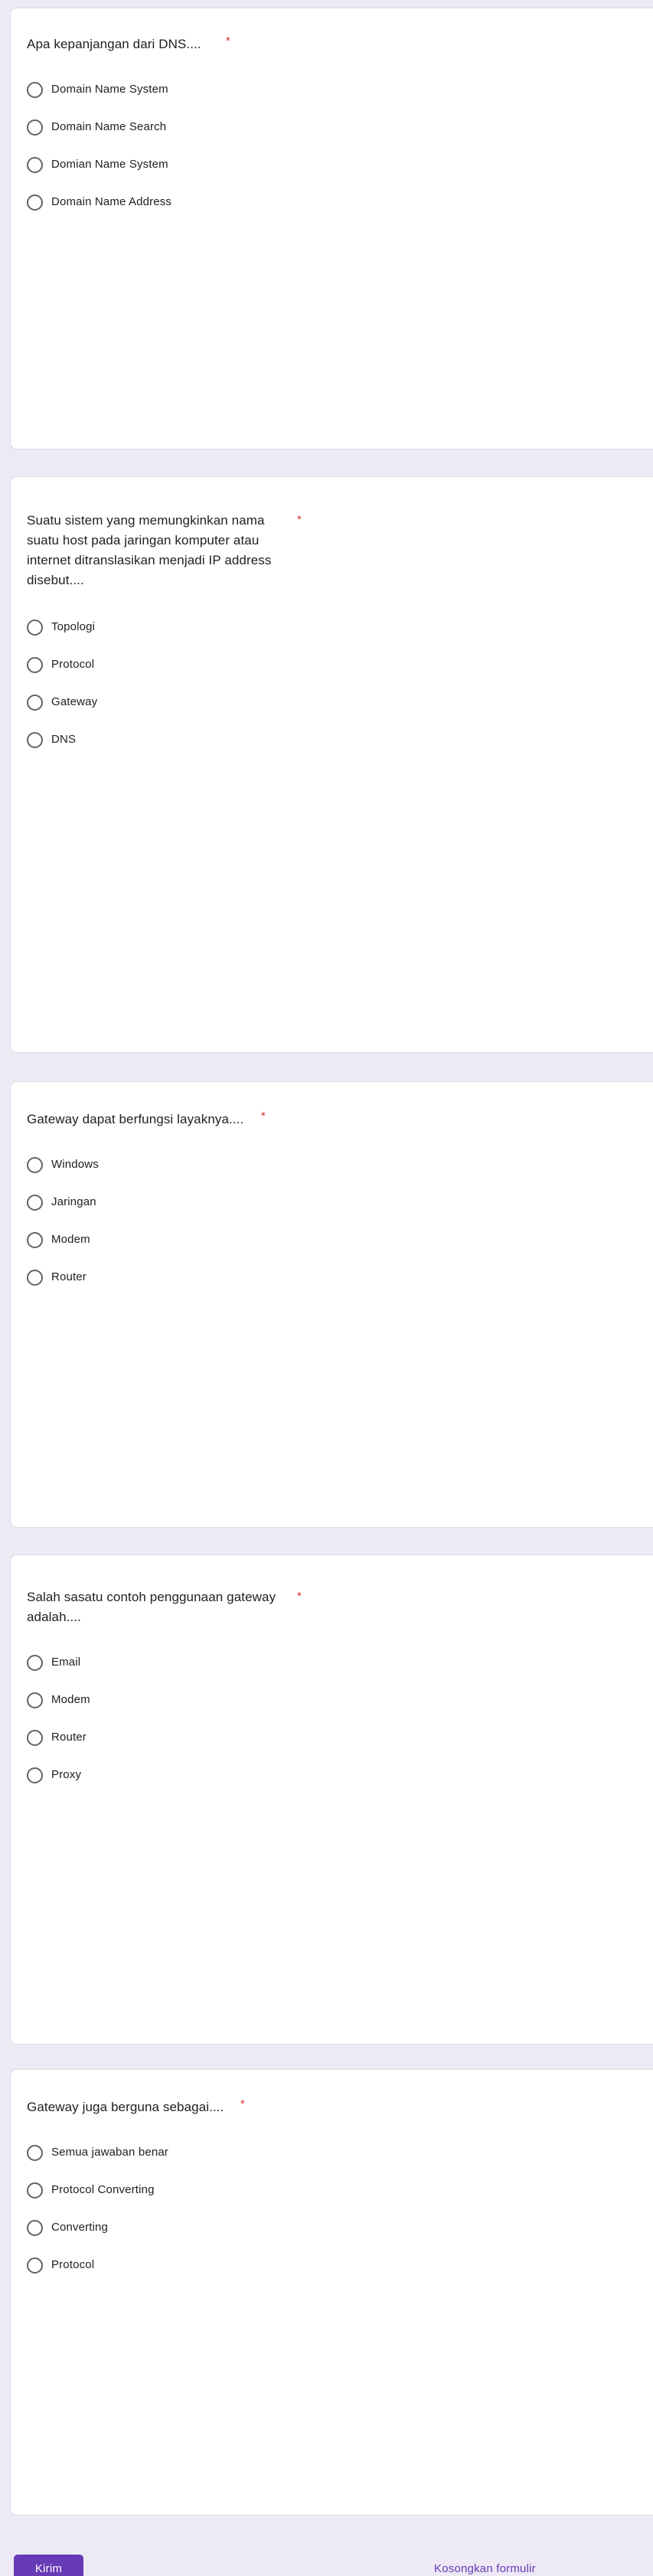 Image resolution: width=653 pixels, height=2576 pixels. I want to click on option-label: Domain Name Search, so click(109, 126).